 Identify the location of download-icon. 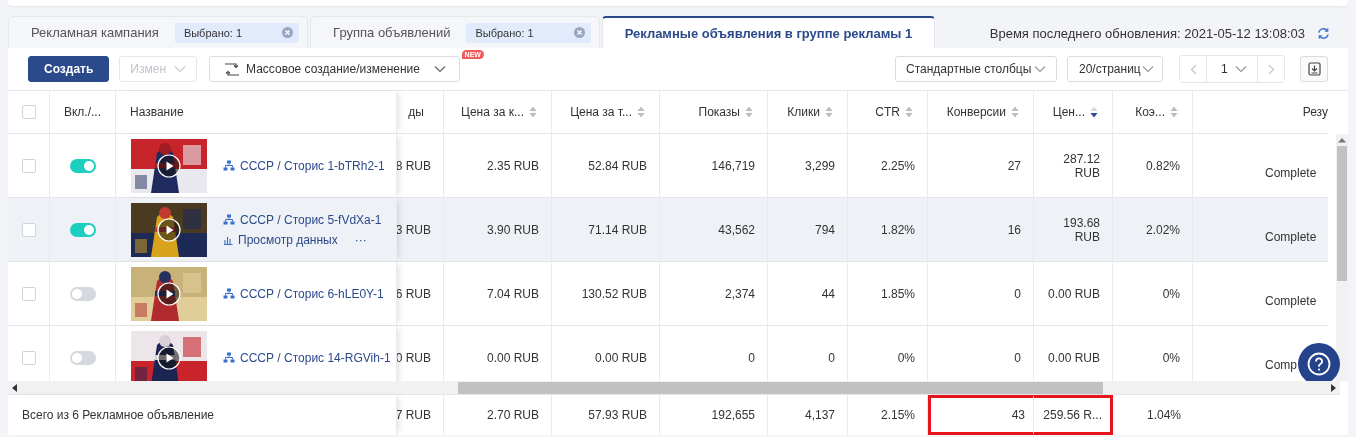
(1314, 69).